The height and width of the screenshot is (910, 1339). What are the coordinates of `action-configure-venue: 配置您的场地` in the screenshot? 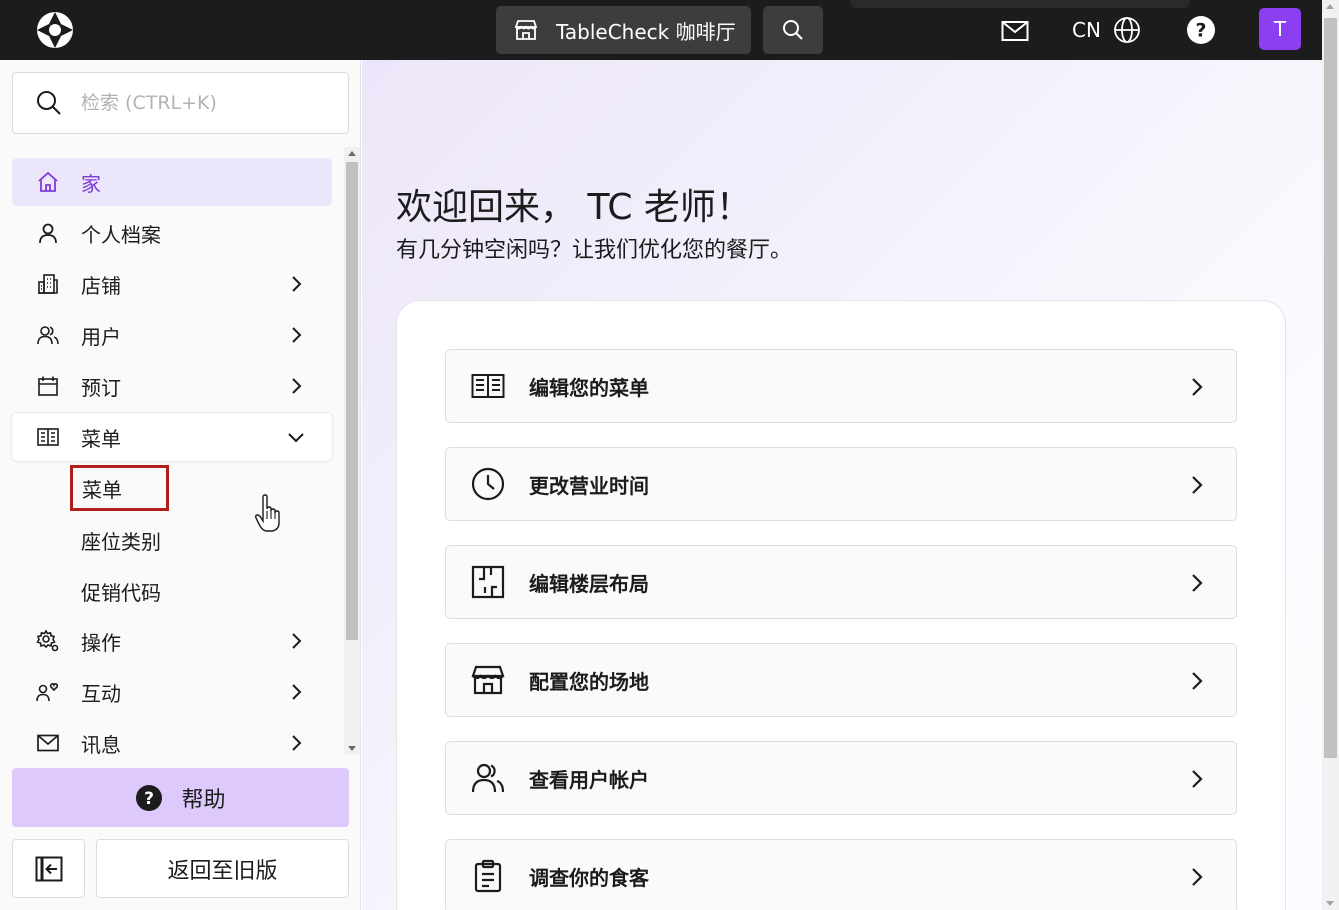 It's located at (841, 680).